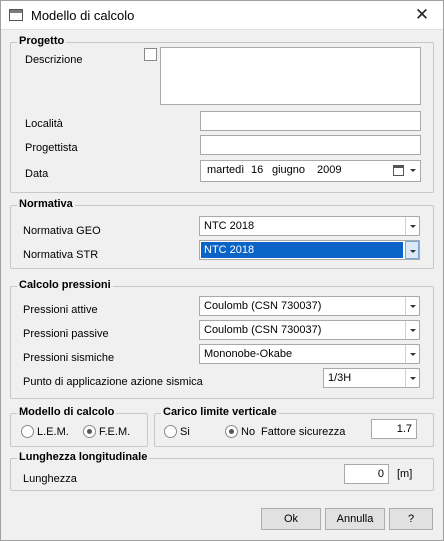 This screenshot has width=444, height=541. Describe the element at coordinates (288, 170) in the screenshot. I see `date-month: giugno` at that location.